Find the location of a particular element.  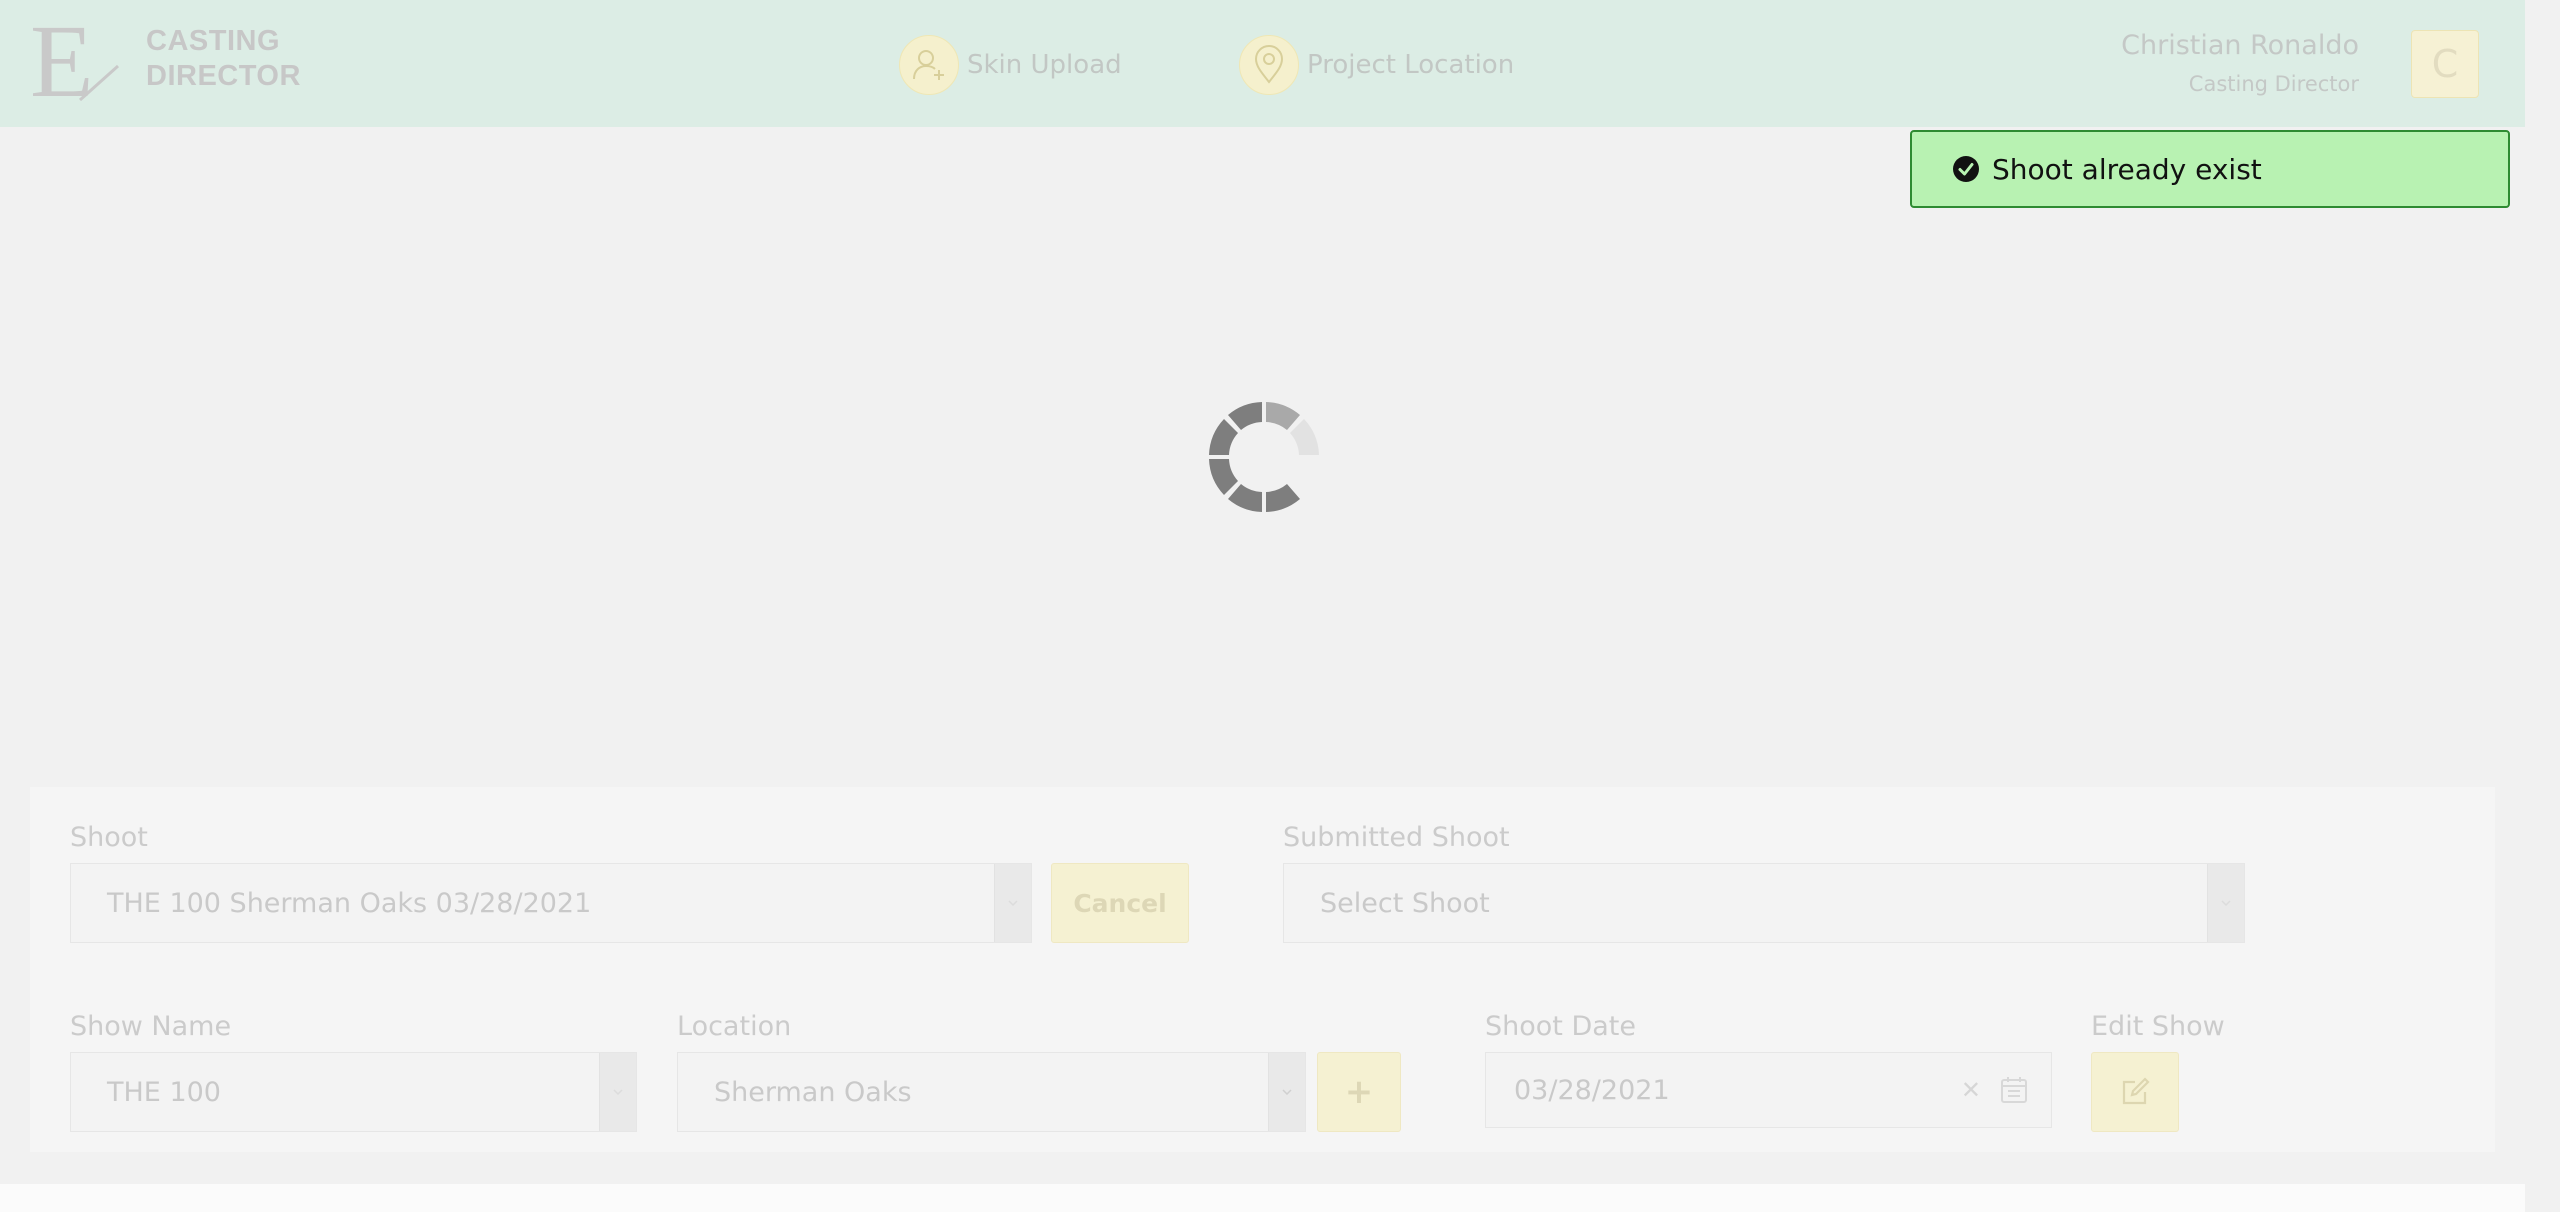

nav-project-location: Project Location is located at coordinates (1376, 65).